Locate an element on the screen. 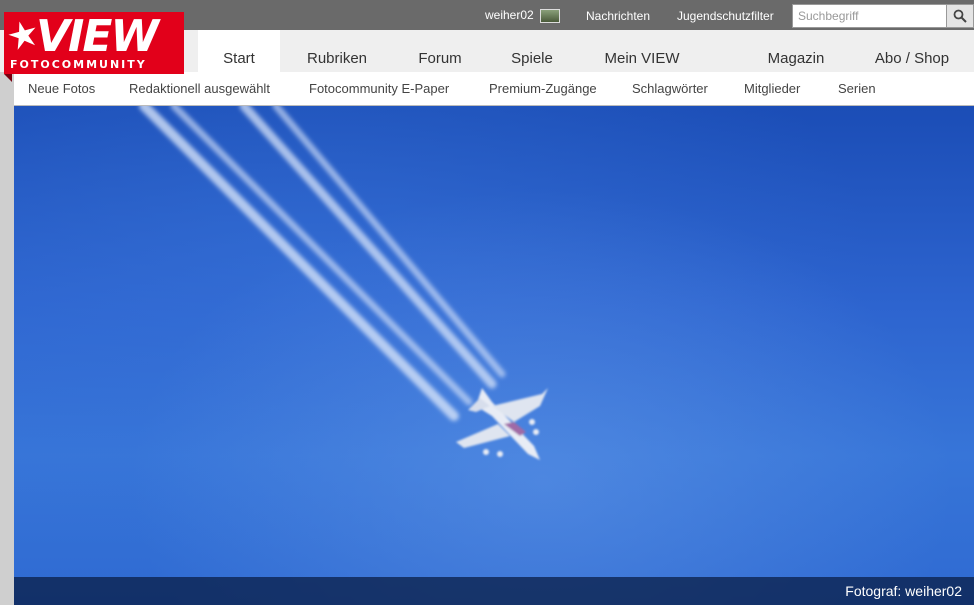 This screenshot has height=605, width=974. tab-spiele: Spiele is located at coordinates (532, 51).